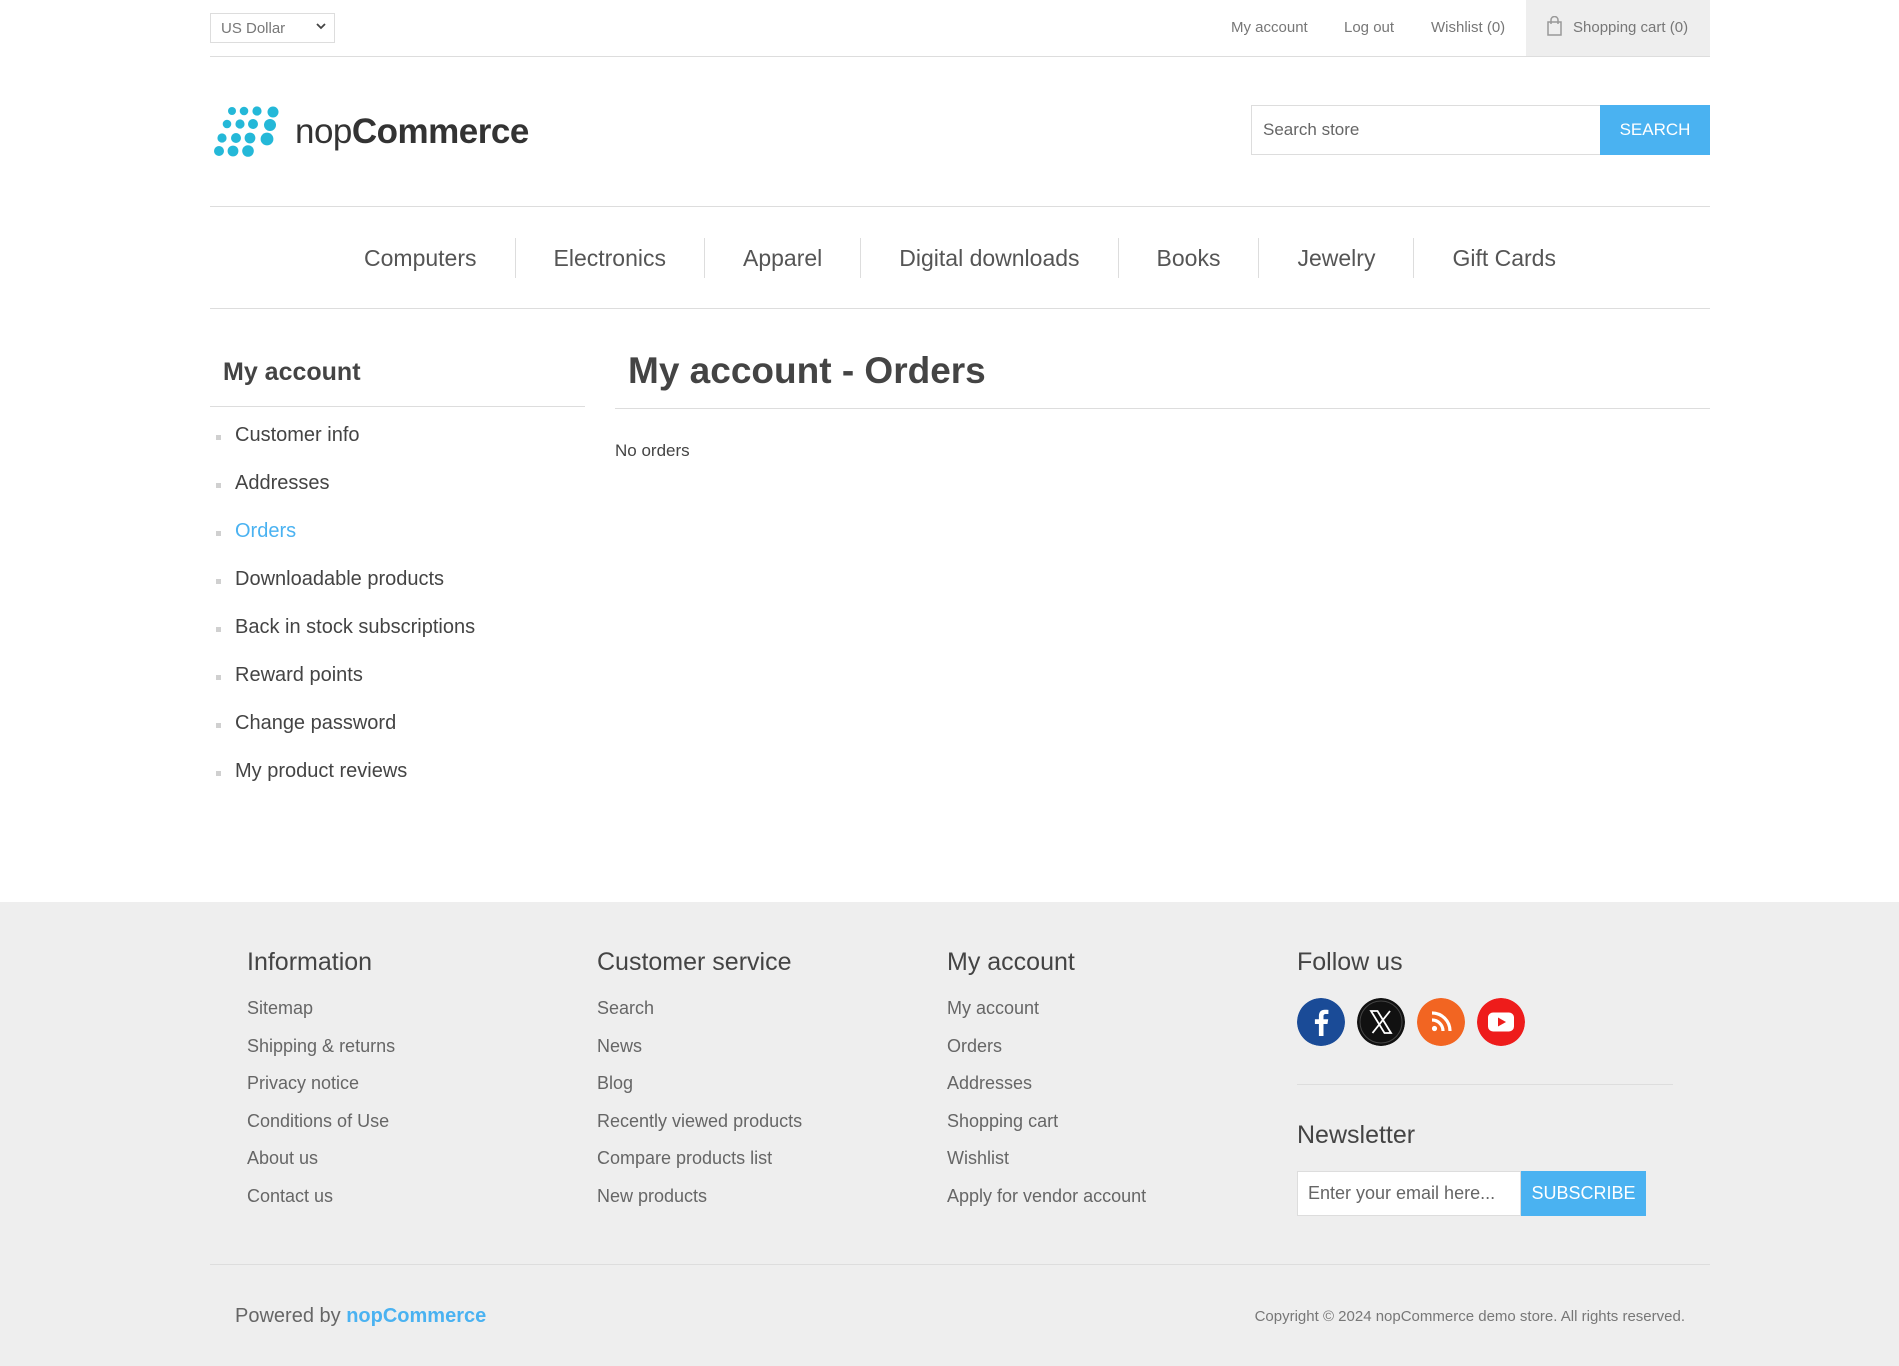 The height and width of the screenshot is (1366, 1899). I want to click on header: nopCommerce Search store SEARCH, so click(960, 132).